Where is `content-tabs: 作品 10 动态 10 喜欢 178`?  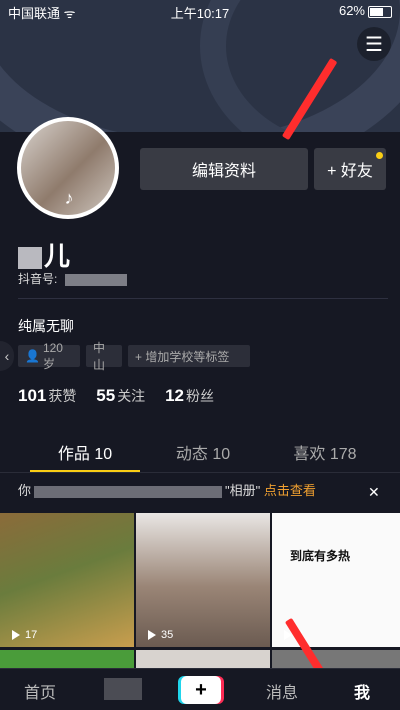 content-tabs: 作品 10 动态 10 喜欢 178 is located at coordinates (200, 455).